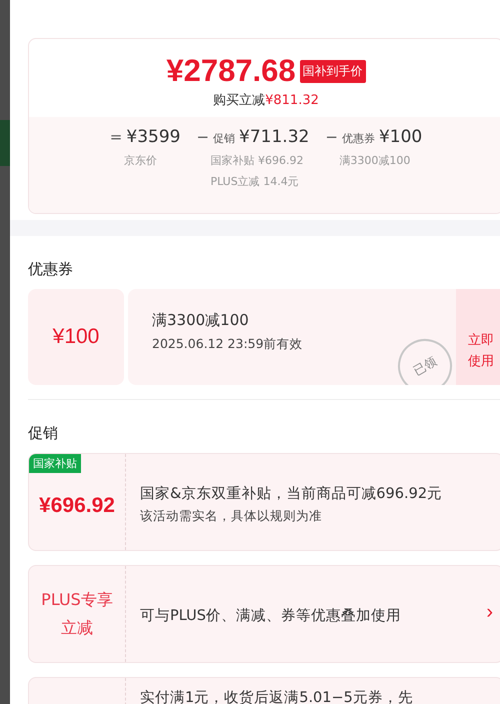 The height and width of the screenshot is (704, 500). What do you see at coordinates (374, 160) in the screenshot?
I see `breakdown-note: 满3300减100` at bounding box center [374, 160].